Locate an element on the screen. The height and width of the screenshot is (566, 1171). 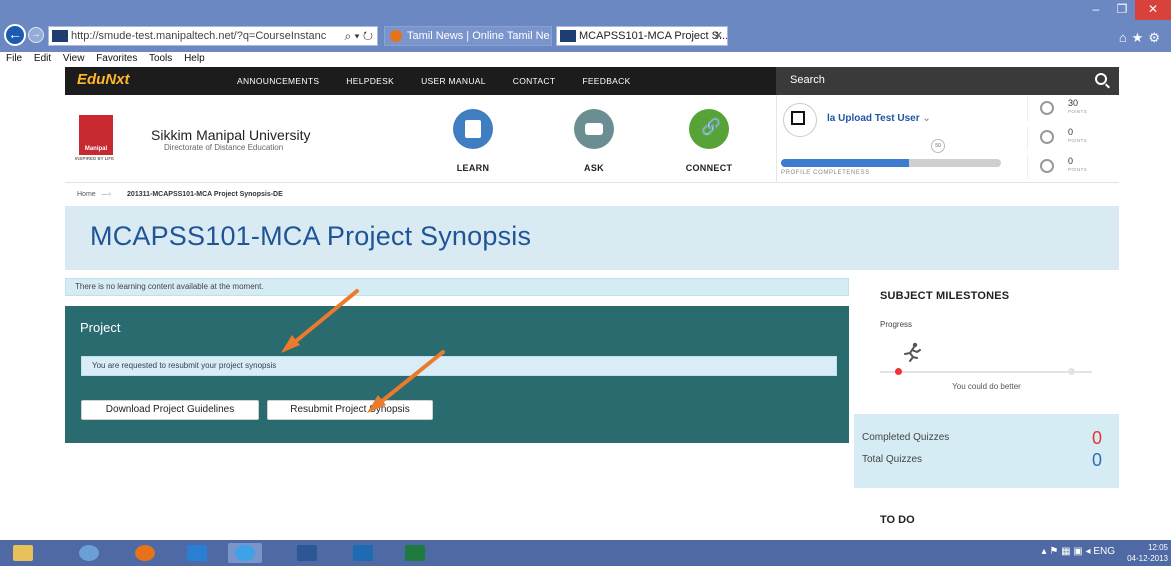
chevron-down-icon: ⌄ is located at coordinates (926, 118).